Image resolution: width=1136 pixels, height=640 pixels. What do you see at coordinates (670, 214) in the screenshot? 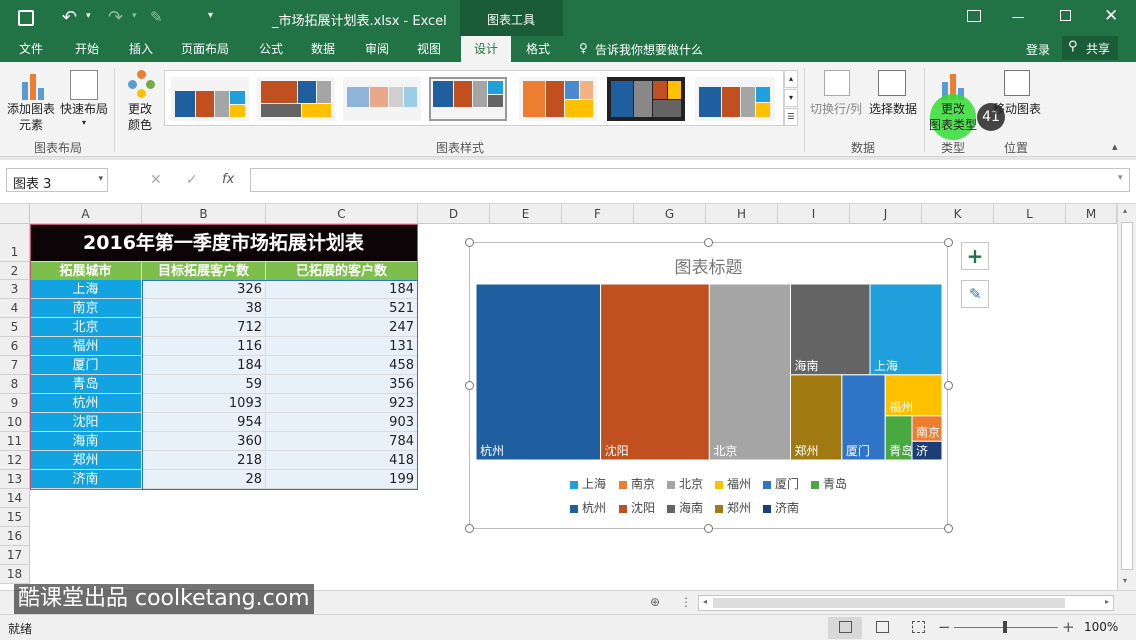
I see `column-header: G` at bounding box center [670, 214].